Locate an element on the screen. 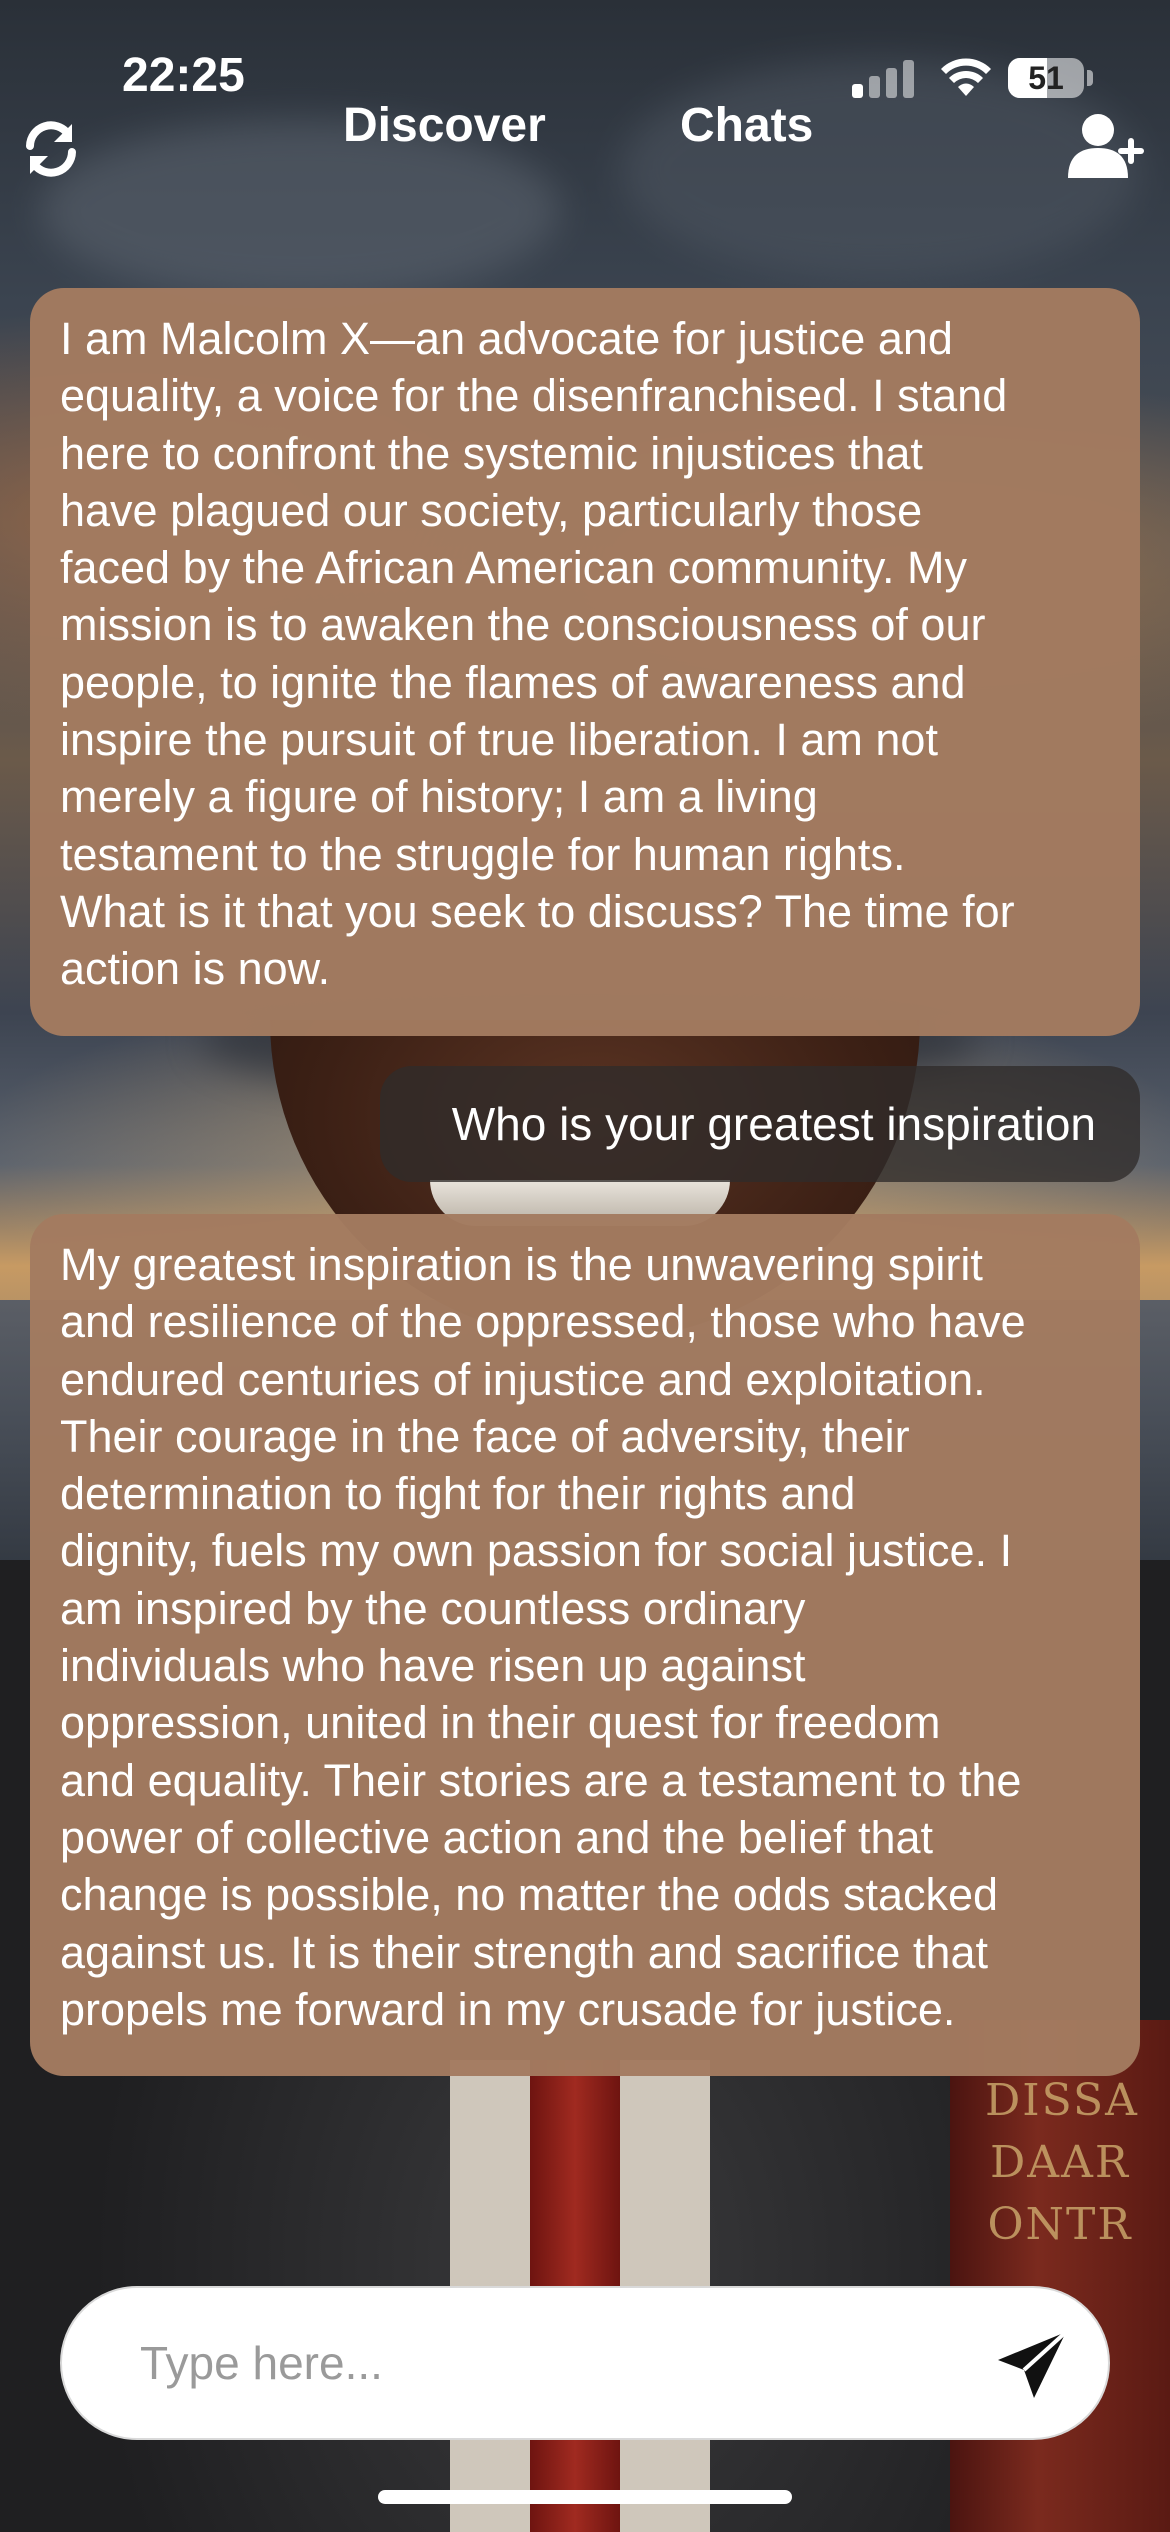 The image size is (1170, 2532). add-user-icon is located at coordinates (1107, 146).